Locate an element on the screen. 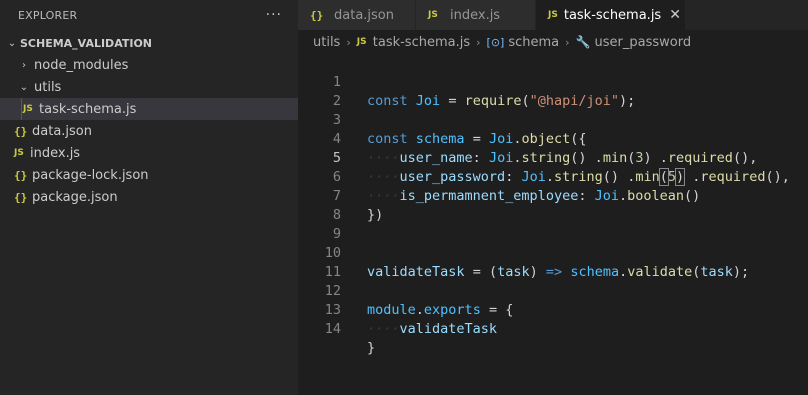 Image resolution: width=808 pixels, height=395 pixels. ellipsis-icon: ··· is located at coordinates (274, 15).